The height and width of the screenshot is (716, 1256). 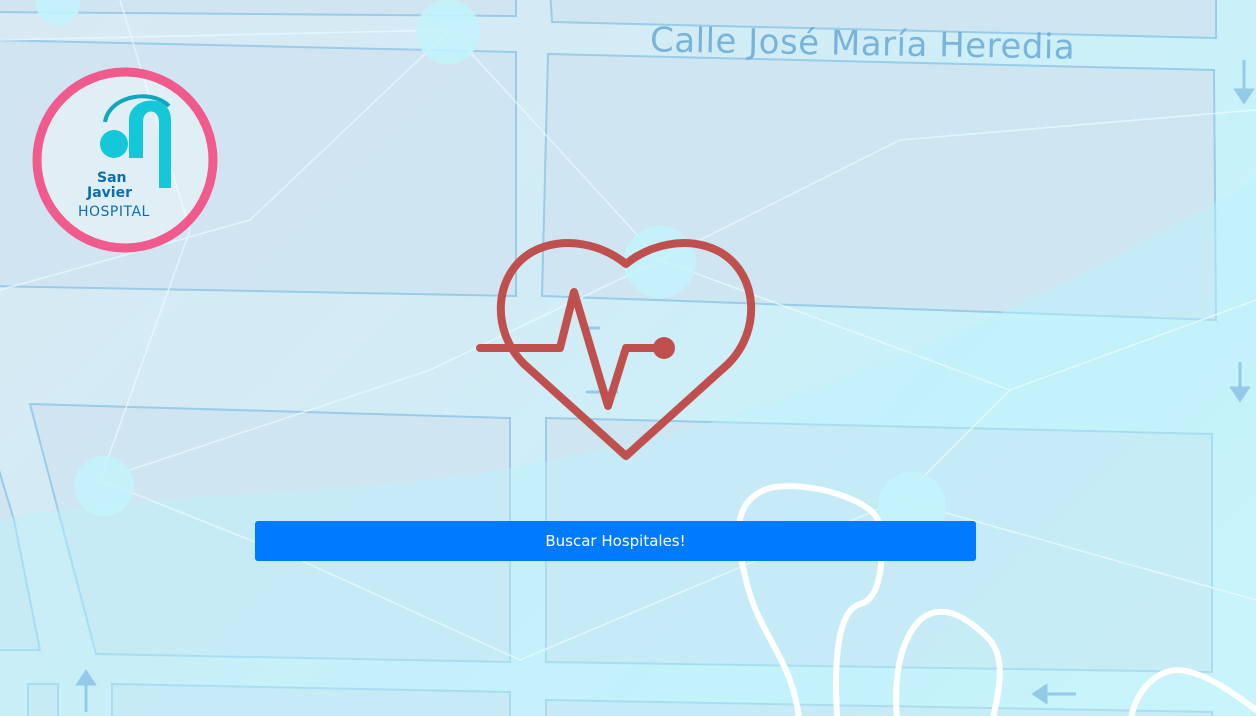 I want to click on logo-text-line2: Javier, so click(x=109, y=193).